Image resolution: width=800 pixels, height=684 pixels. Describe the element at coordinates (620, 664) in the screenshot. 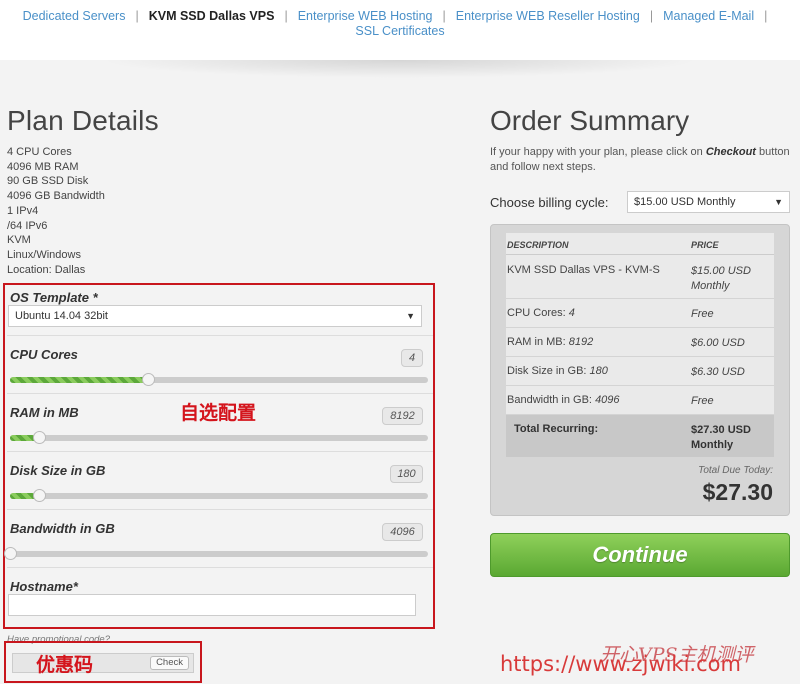

I see `watermark-url: https://www.zjwiki.com` at that location.